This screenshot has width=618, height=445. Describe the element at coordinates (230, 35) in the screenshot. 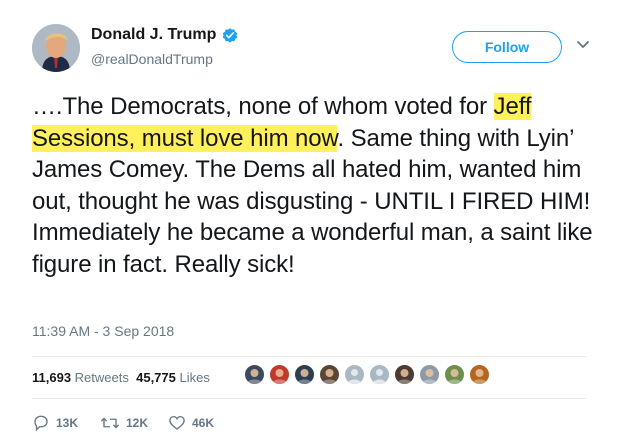

I see `verified-badge-icon` at that location.